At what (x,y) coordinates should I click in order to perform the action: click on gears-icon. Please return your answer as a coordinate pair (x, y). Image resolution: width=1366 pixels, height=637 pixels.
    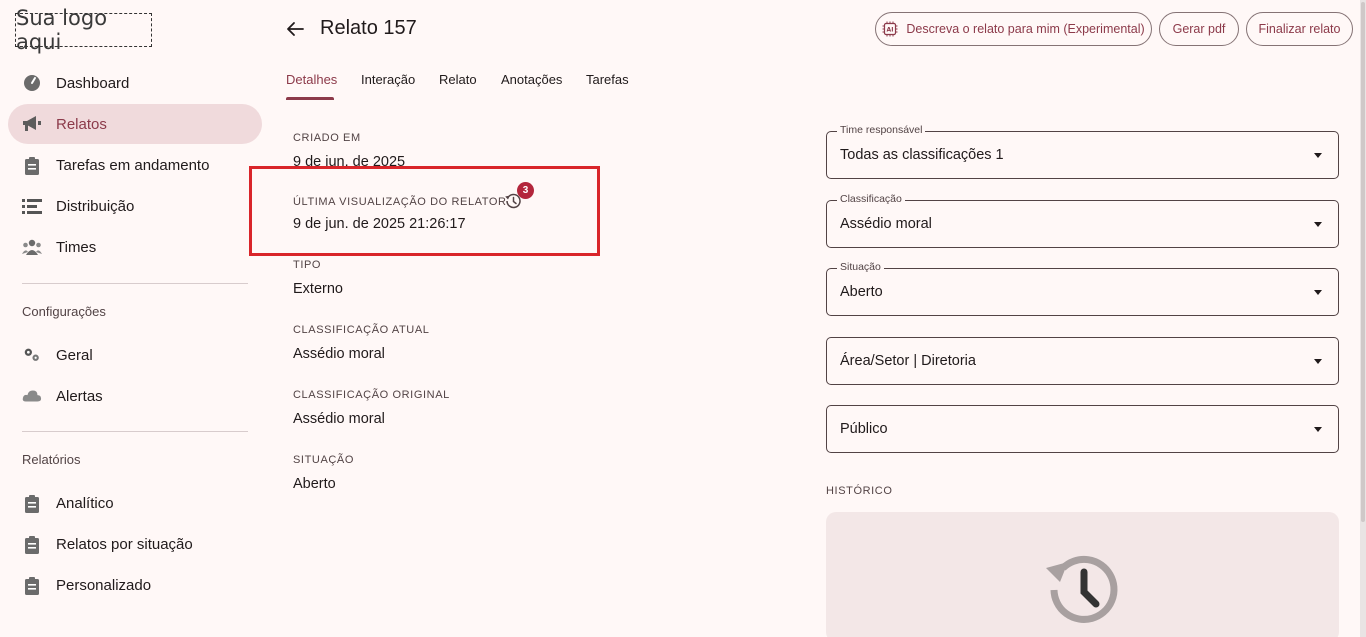
    Looking at the image, I should click on (32, 355).